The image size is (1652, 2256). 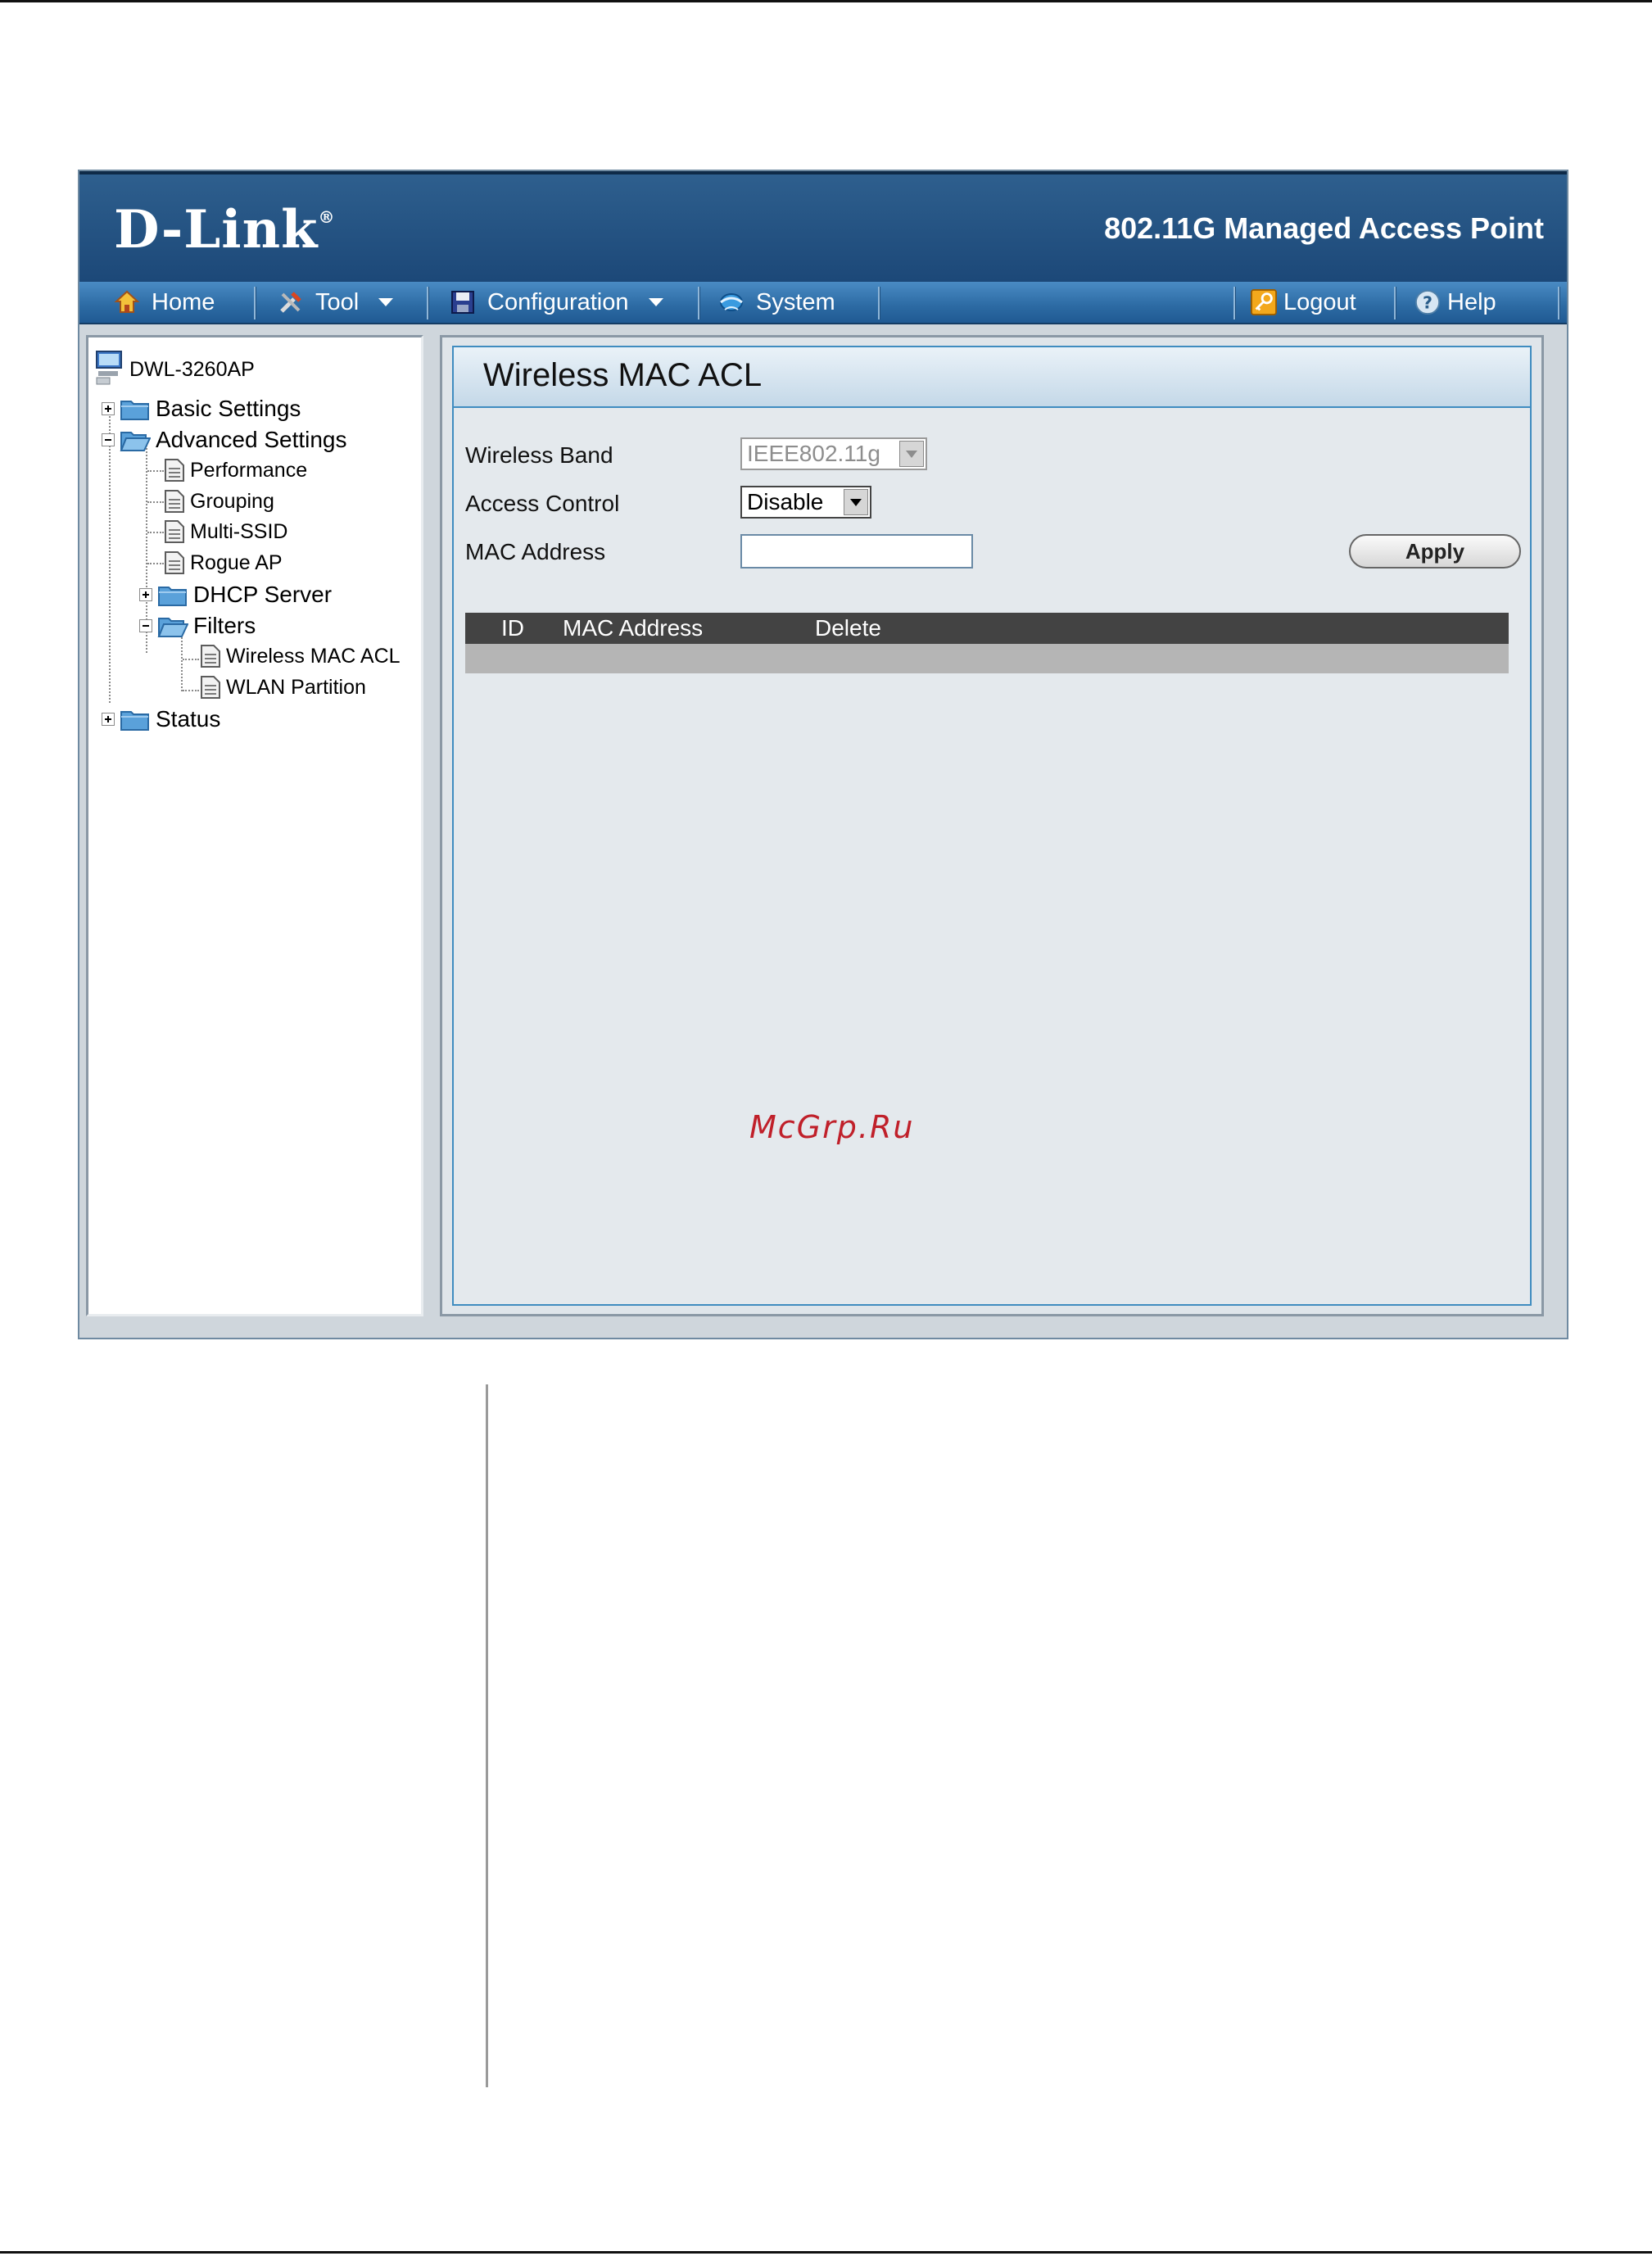 I want to click on access-control-label: Access Control, so click(x=542, y=504).